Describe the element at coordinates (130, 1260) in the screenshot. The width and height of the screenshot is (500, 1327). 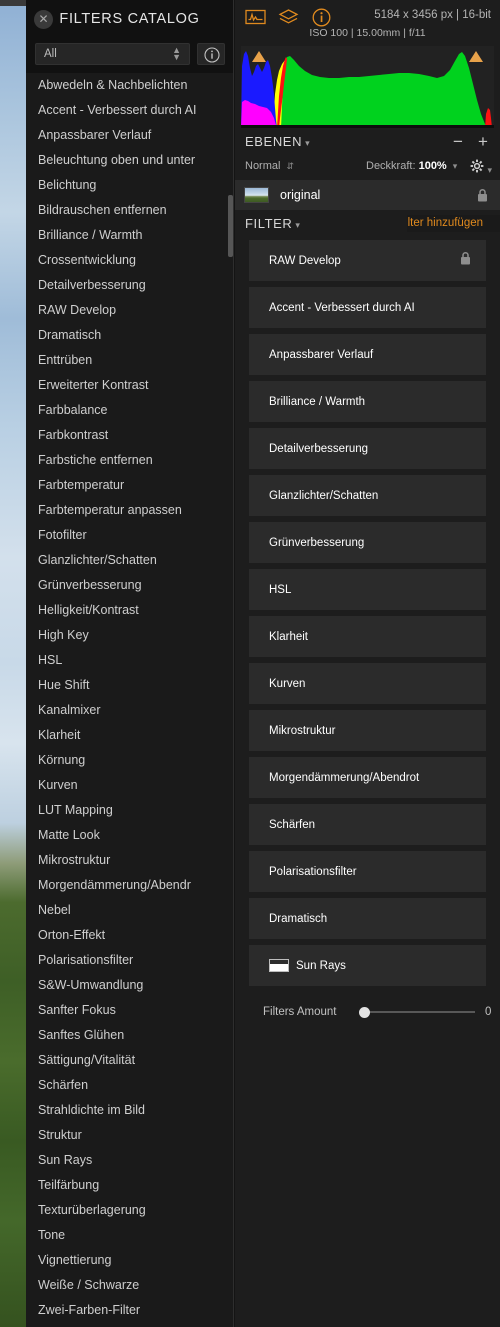
I see `catalog-list-item: Vignettierung` at that location.